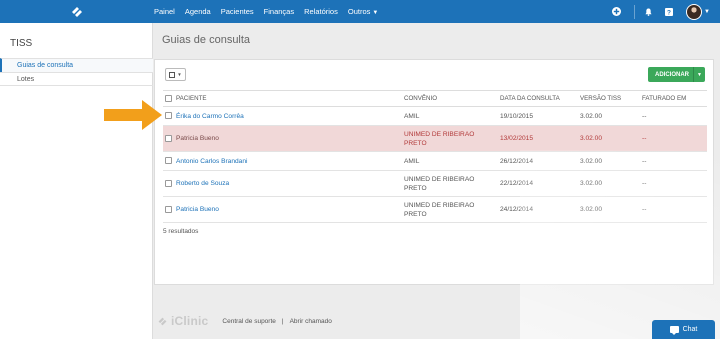 The height and width of the screenshot is (339, 720). I want to click on nav-outros: Outros ▼, so click(363, 11).